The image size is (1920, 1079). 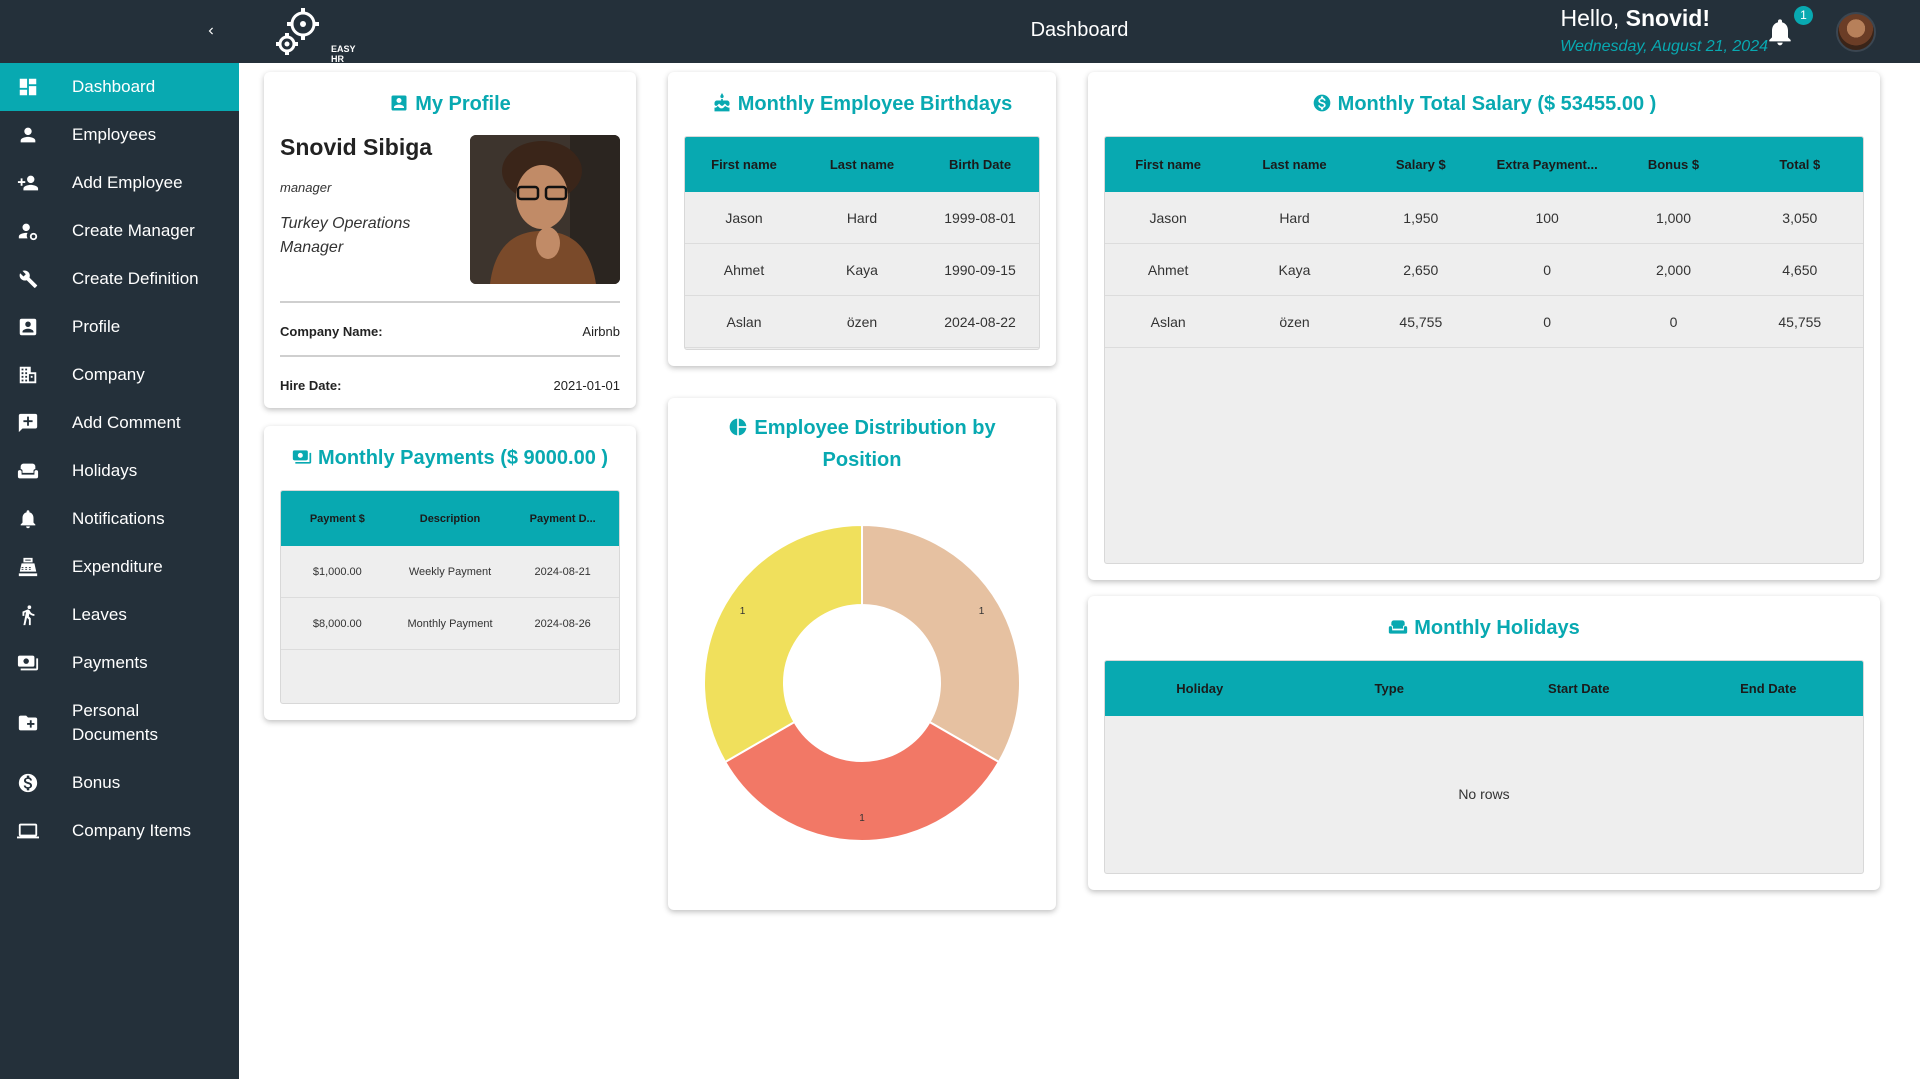 What do you see at coordinates (1497, 628) in the screenshot?
I see `holidays-title-text: Monthly Holidays` at bounding box center [1497, 628].